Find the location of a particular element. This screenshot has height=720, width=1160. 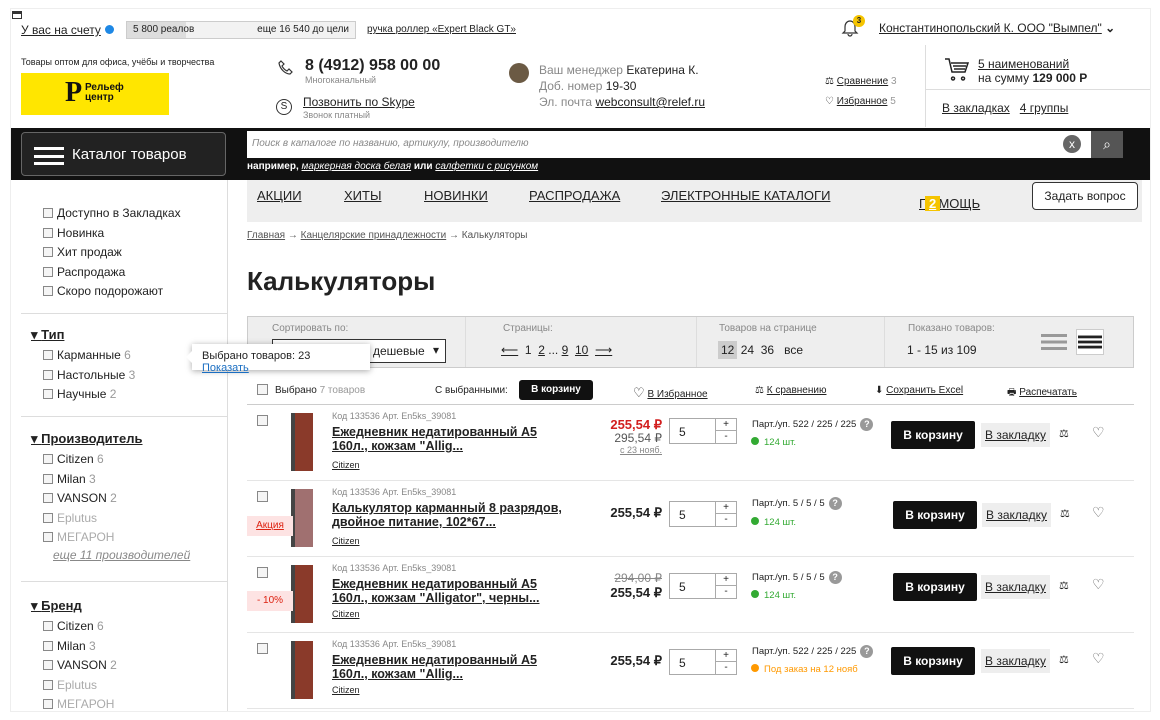

filter-option: Eplutus is located at coordinates (80, 686).